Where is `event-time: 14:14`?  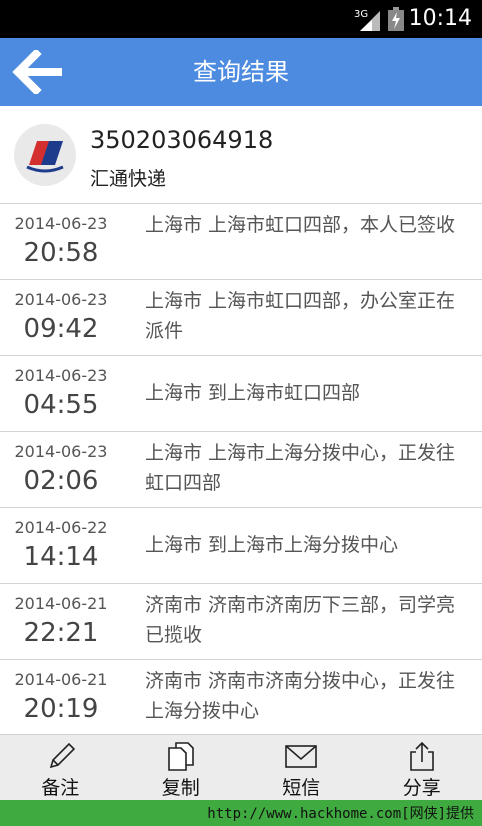 event-time: 14:14 is located at coordinates (61, 557).